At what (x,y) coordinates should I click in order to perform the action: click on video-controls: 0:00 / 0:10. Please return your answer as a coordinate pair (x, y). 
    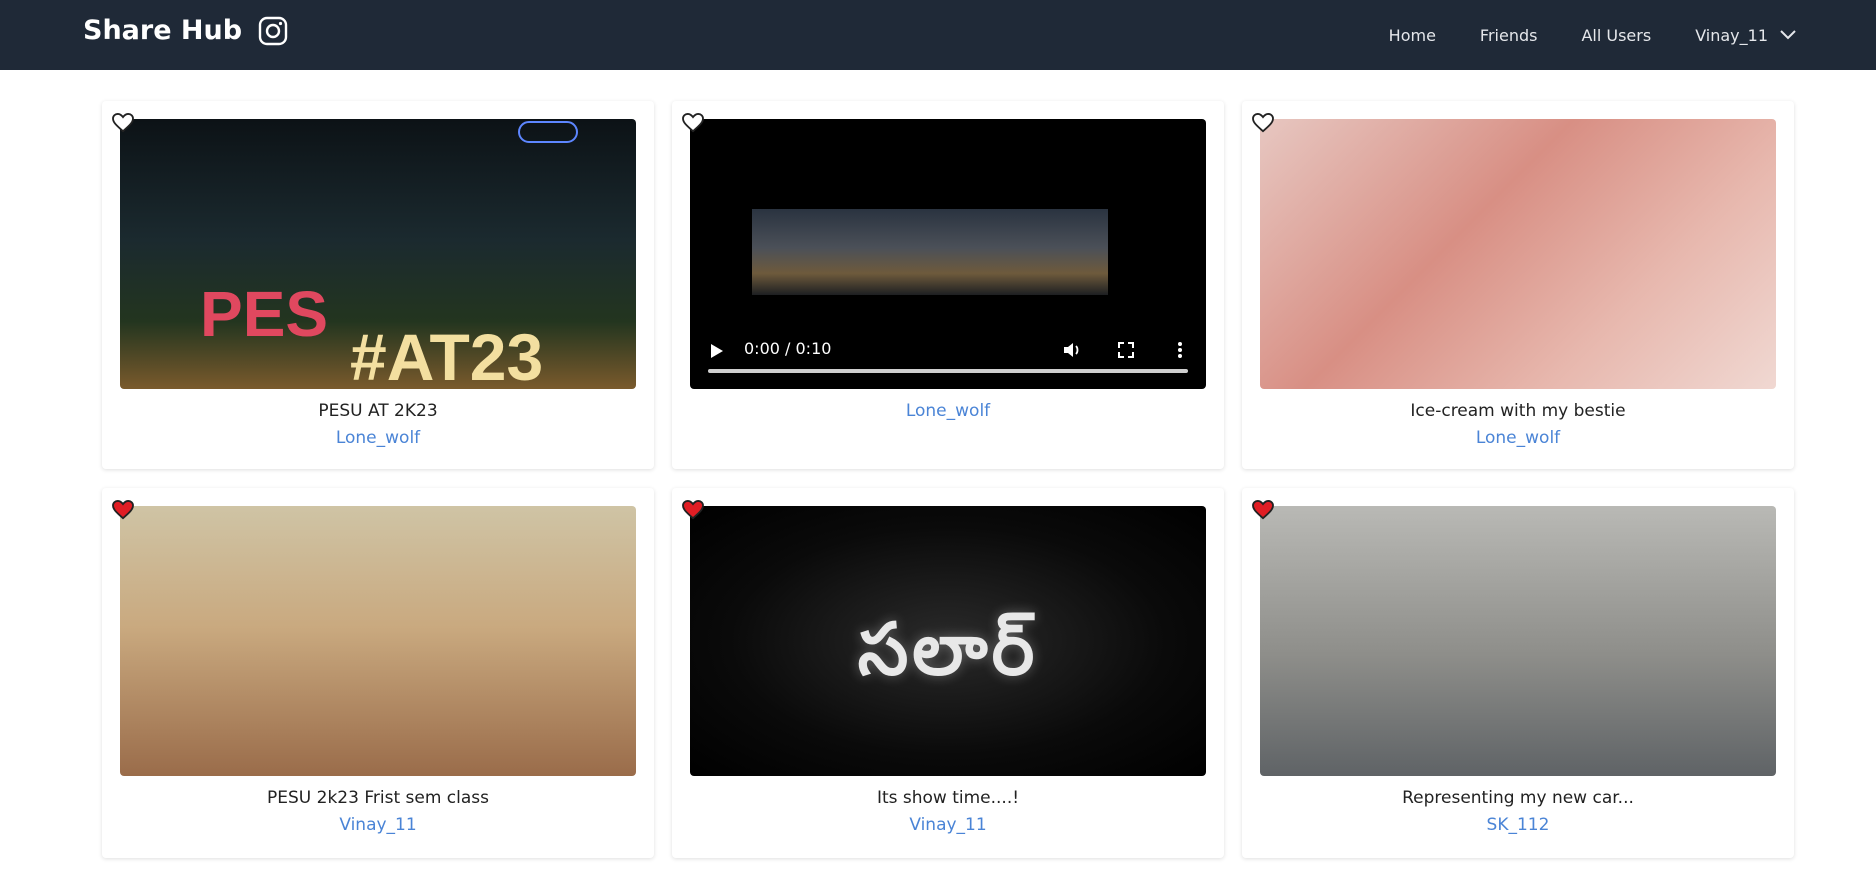
    Looking at the image, I should click on (948, 359).